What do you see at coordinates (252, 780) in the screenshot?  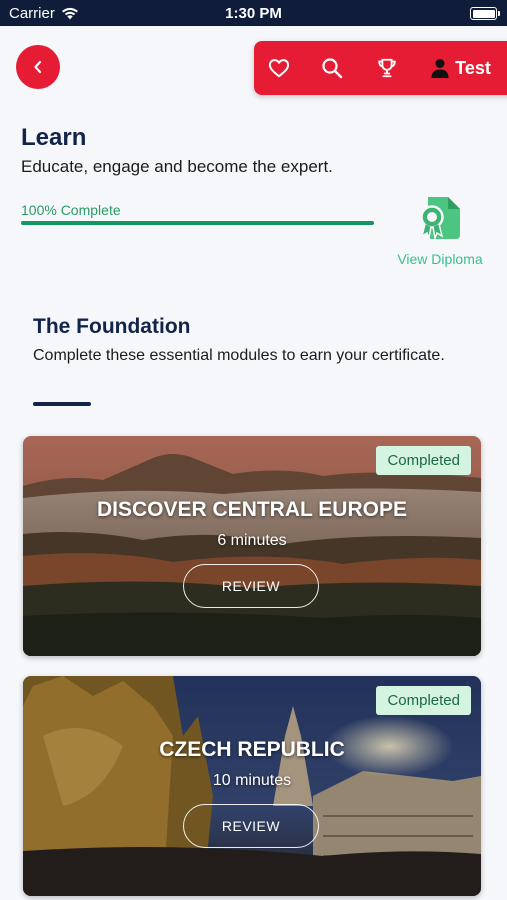 I see `module-duration: 10 minutes` at bounding box center [252, 780].